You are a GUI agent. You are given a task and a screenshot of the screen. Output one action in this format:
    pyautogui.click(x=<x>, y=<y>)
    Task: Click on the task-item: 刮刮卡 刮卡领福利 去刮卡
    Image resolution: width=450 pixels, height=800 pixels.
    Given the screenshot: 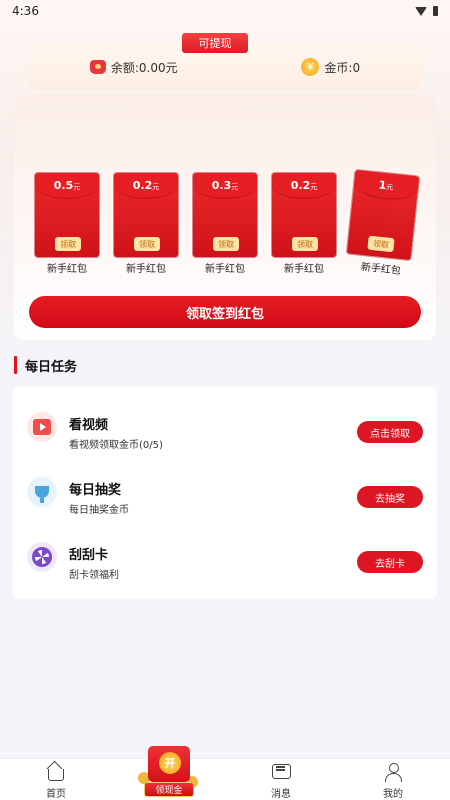 What is the action you would take?
    pyautogui.click(x=225, y=559)
    